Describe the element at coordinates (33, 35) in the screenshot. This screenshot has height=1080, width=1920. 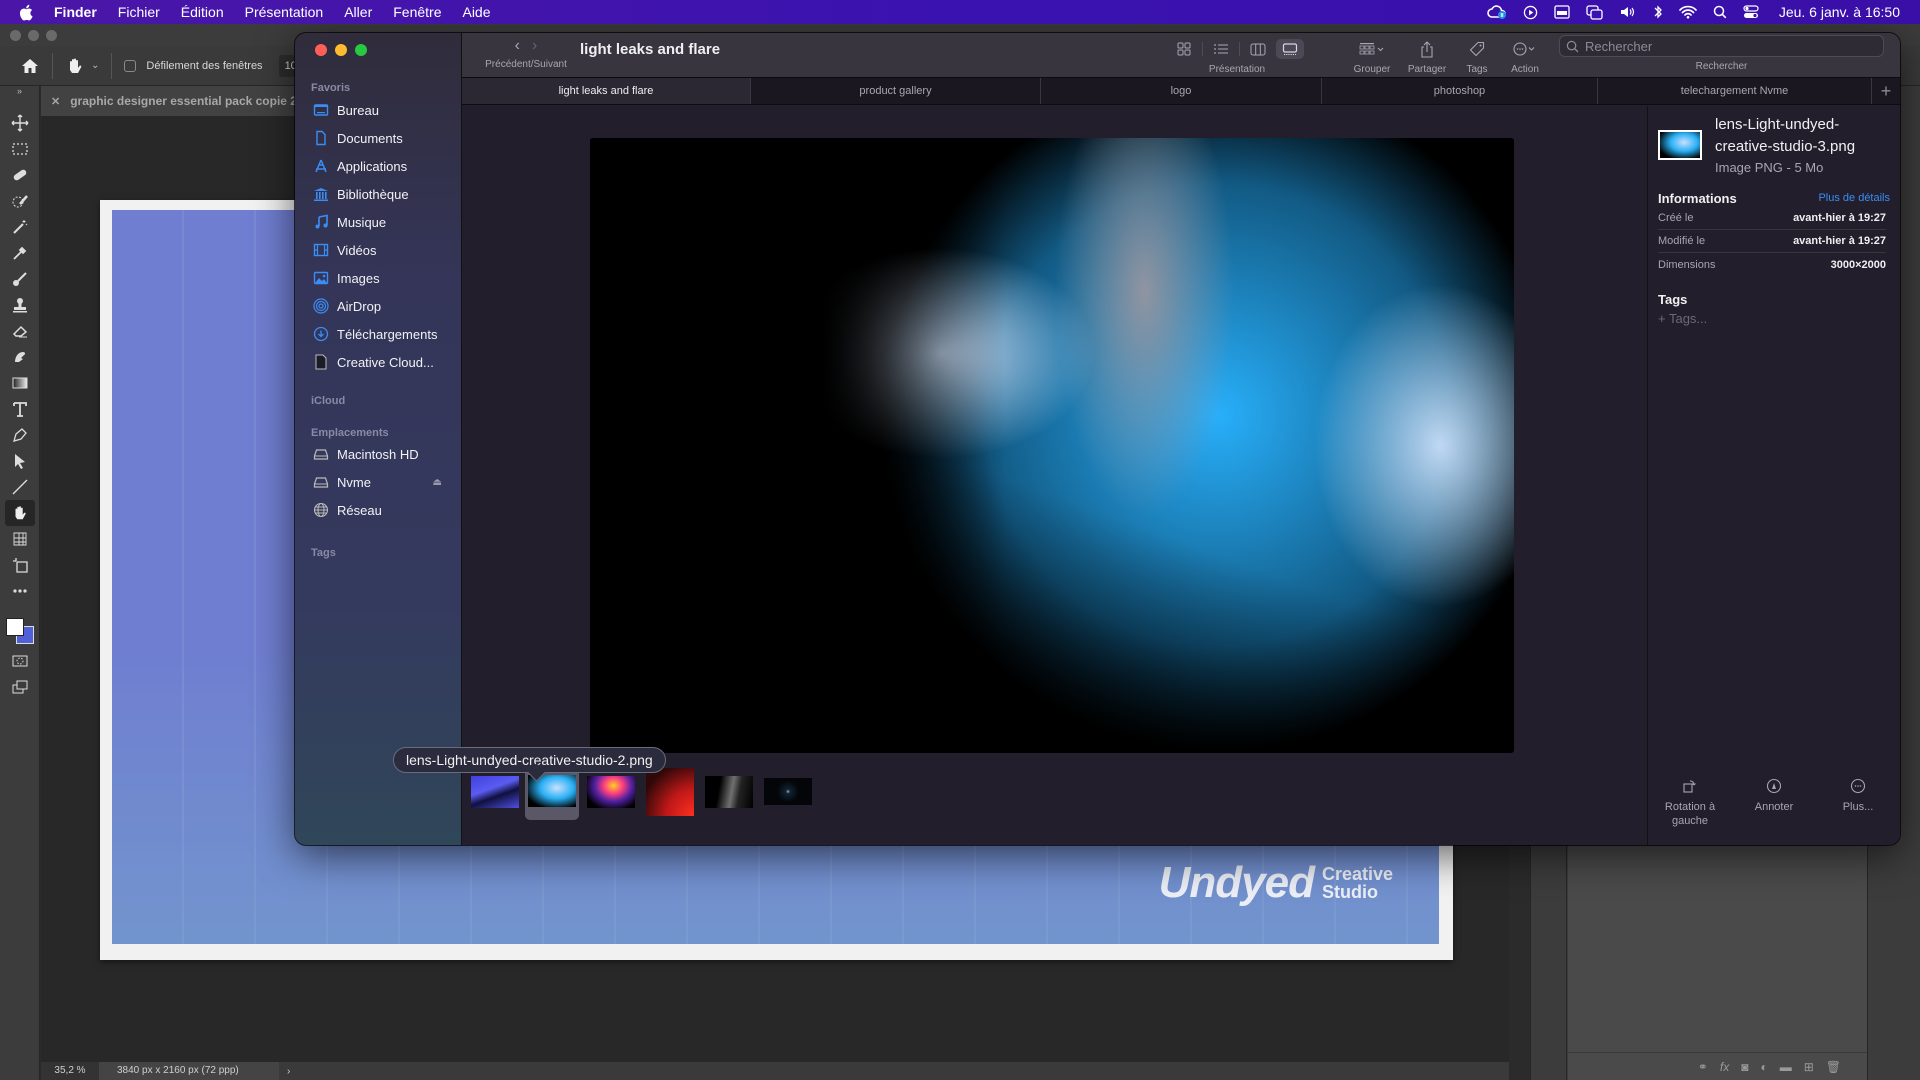
I see `ps-minimize-button` at that location.